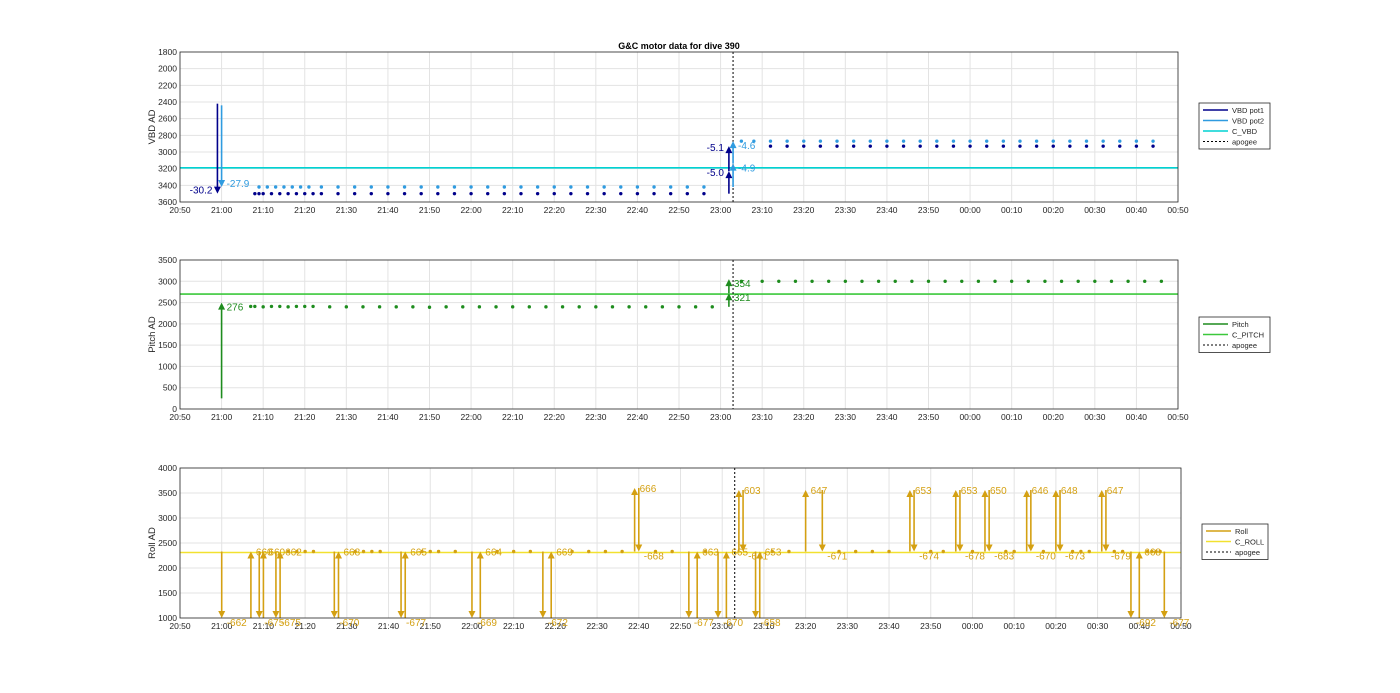 This screenshot has height=693, width=1400. Describe the element at coordinates (564, 553) in the screenshot. I see `move-label: 669` at that location.